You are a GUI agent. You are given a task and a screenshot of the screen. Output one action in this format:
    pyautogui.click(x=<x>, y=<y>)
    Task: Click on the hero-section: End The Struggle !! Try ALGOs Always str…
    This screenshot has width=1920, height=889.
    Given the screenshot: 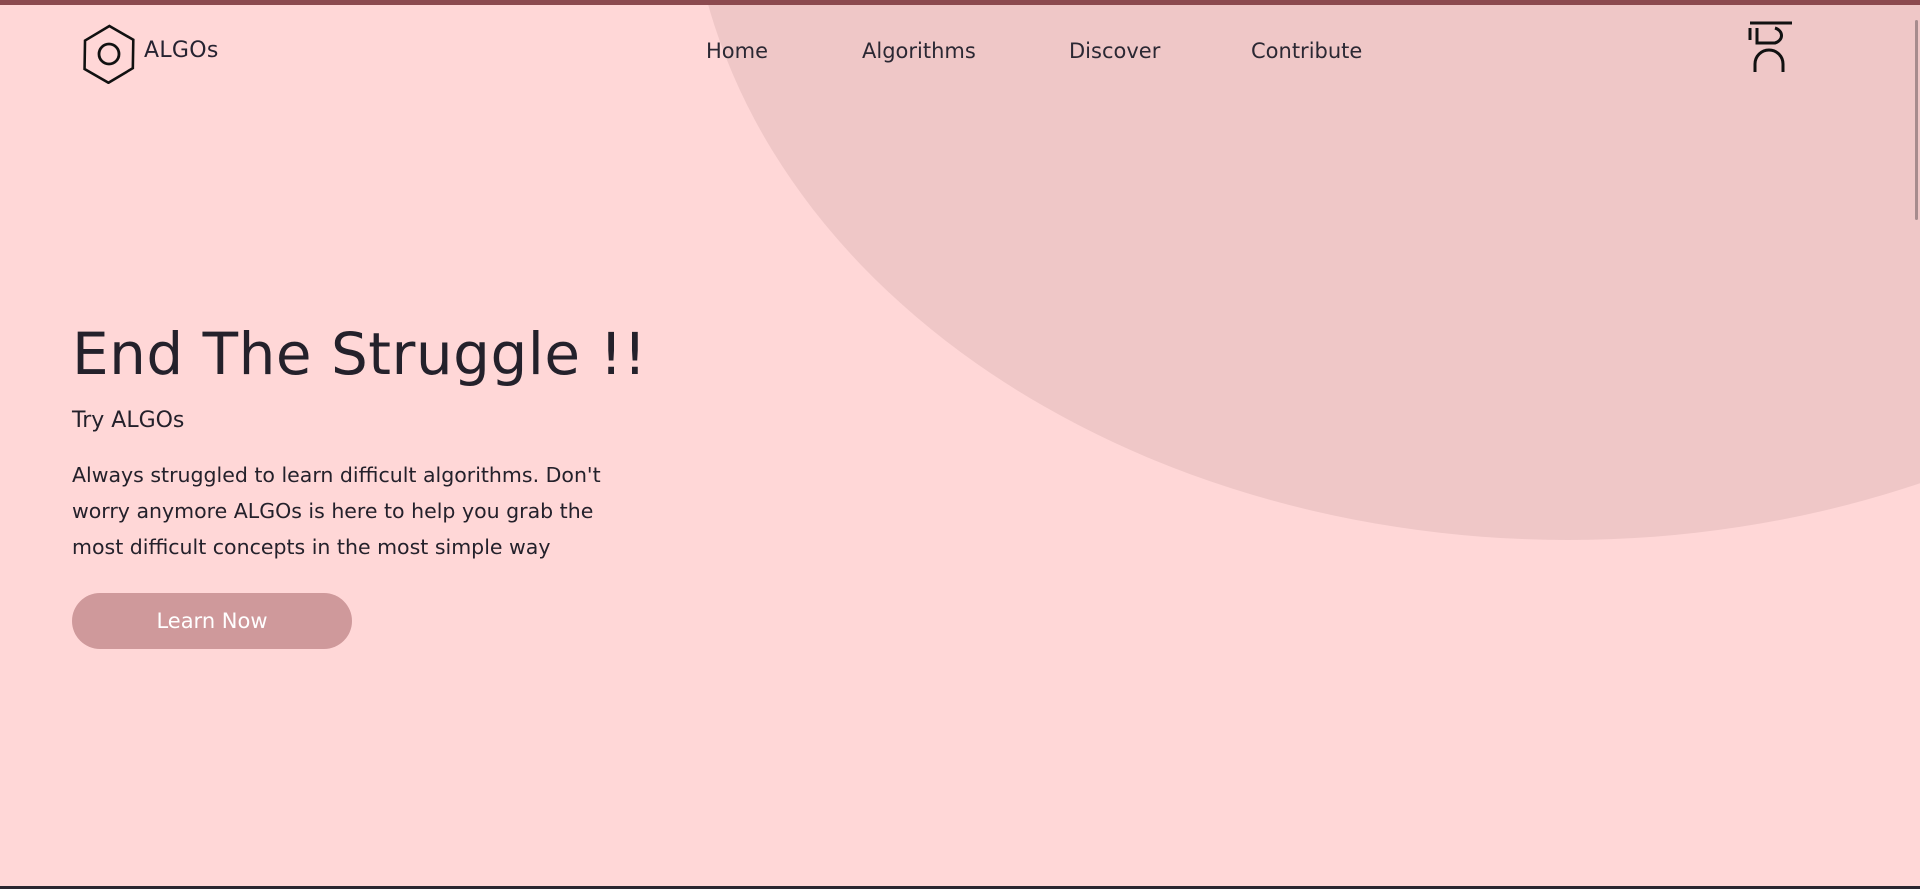 What is the action you would take?
    pyautogui.click(x=362, y=484)
    